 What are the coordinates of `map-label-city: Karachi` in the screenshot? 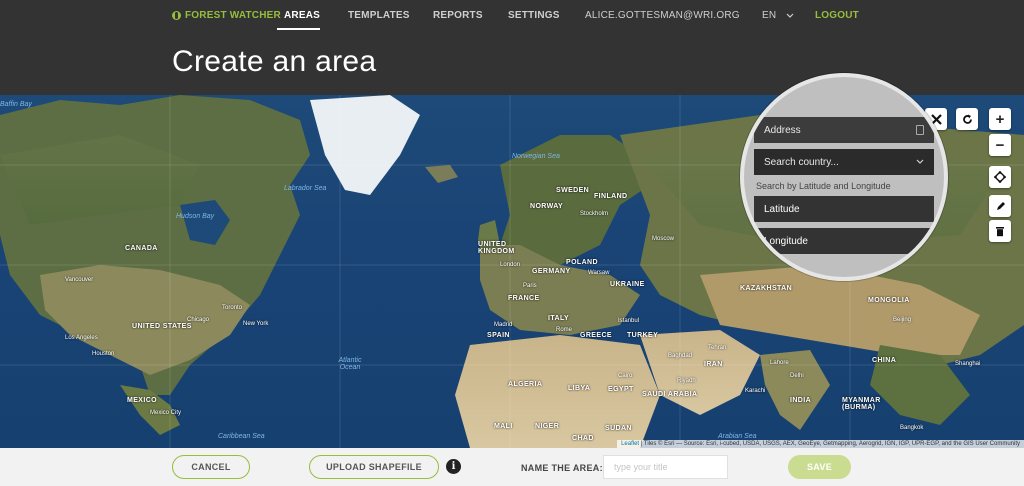 It's located at (755, 391).